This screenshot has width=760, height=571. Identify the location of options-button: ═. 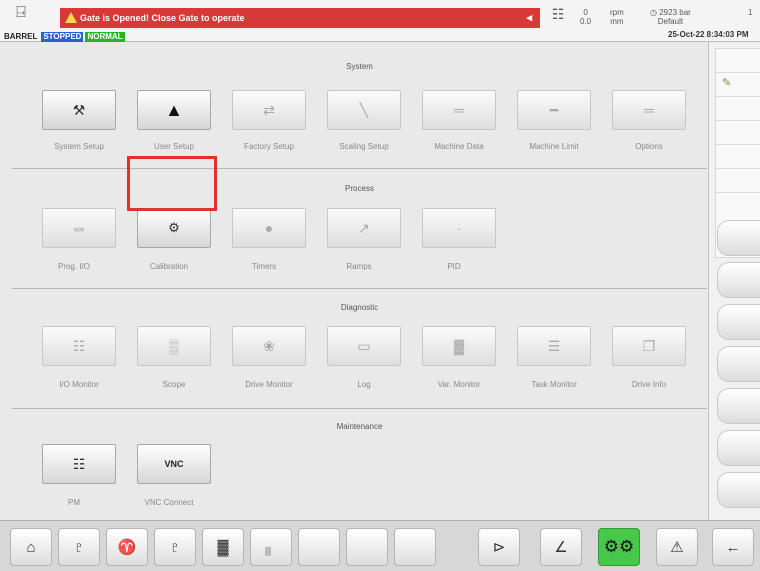
(649, 110).